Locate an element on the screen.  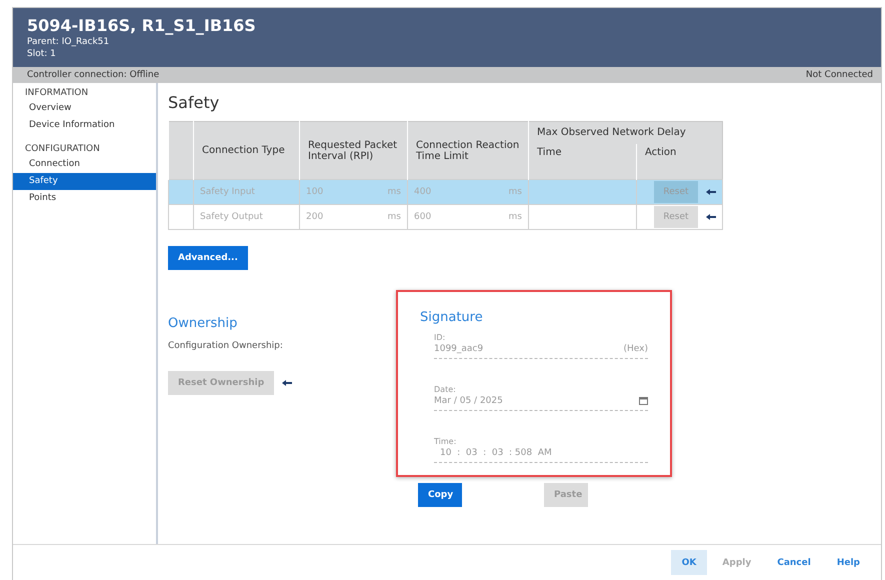
footer-button: Help is located at coordinates (848, 562).